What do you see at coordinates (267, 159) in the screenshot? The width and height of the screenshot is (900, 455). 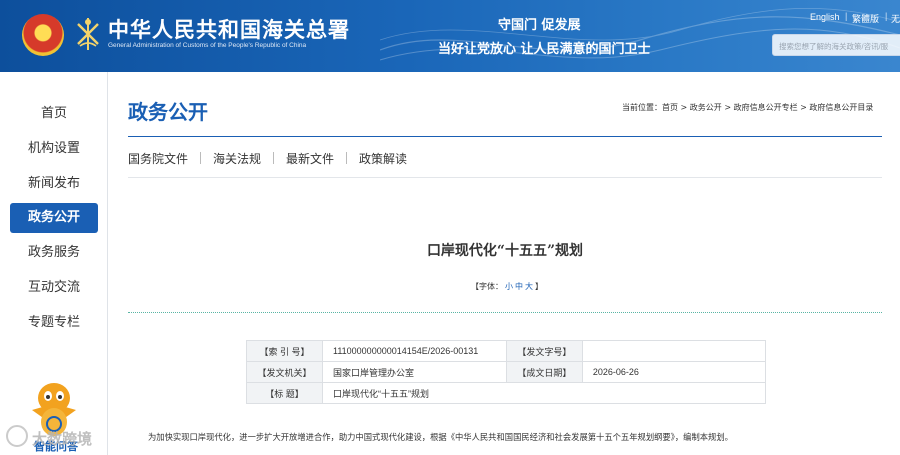 I see `section-tabs: 国务院文件 海关法规 最新文件 政策解读` at bounding box center [267, 159].